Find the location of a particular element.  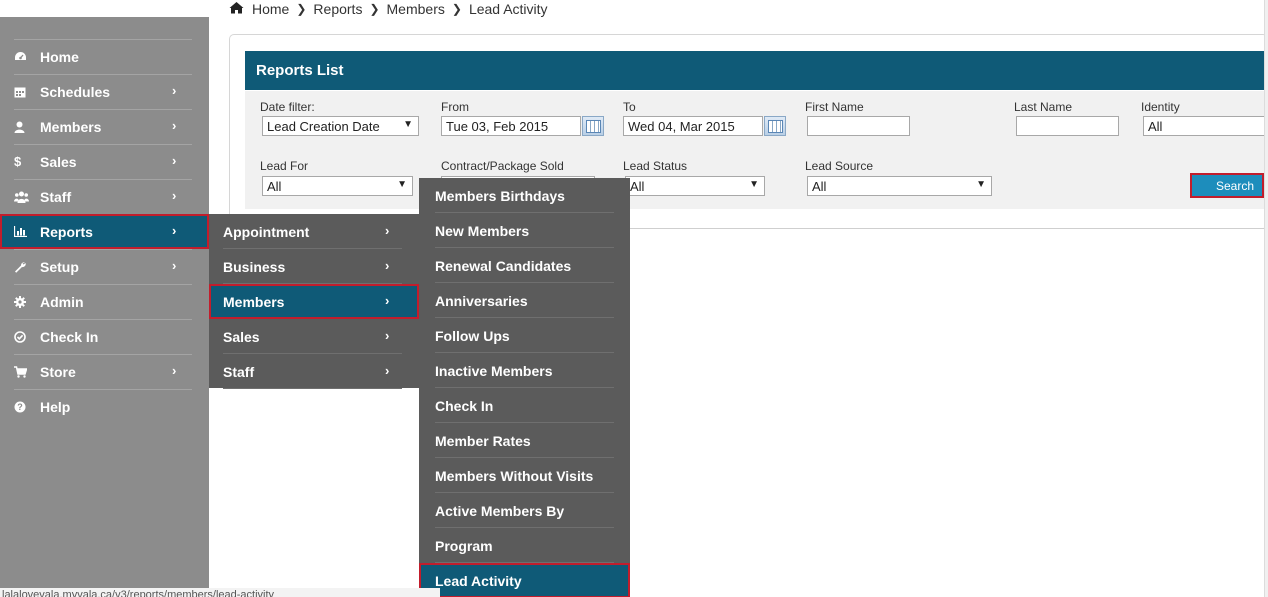

contract-package-label: Contract/Package Sold is located at coordinates (502, 166).